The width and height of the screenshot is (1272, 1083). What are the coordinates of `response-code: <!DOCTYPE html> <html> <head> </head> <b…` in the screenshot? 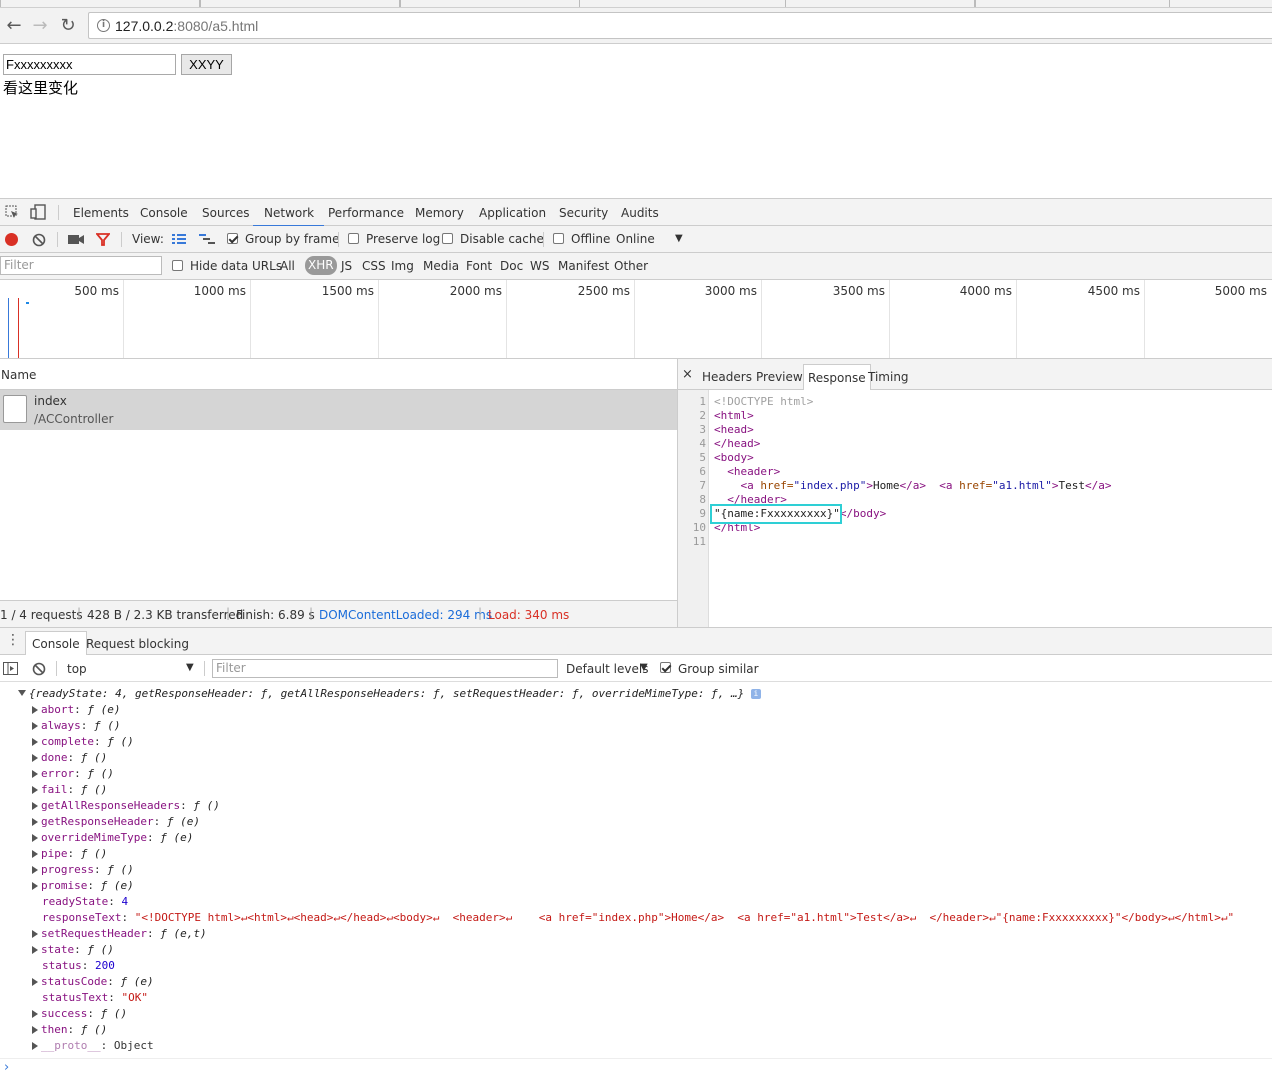 It's located at (990, 508).